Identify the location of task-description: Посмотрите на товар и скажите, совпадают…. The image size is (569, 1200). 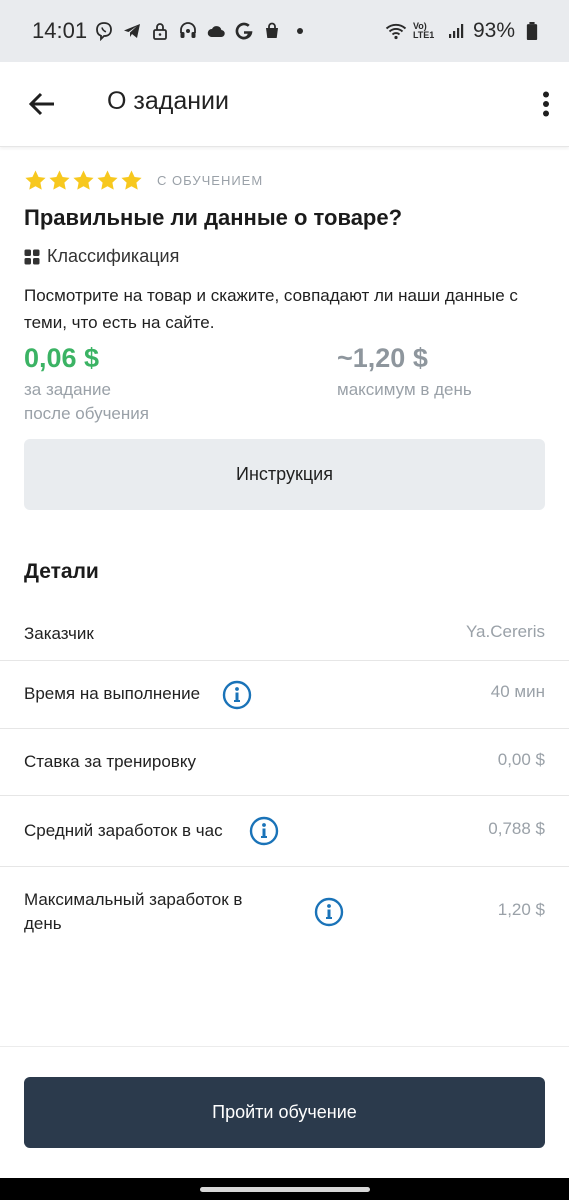
(271, 309).